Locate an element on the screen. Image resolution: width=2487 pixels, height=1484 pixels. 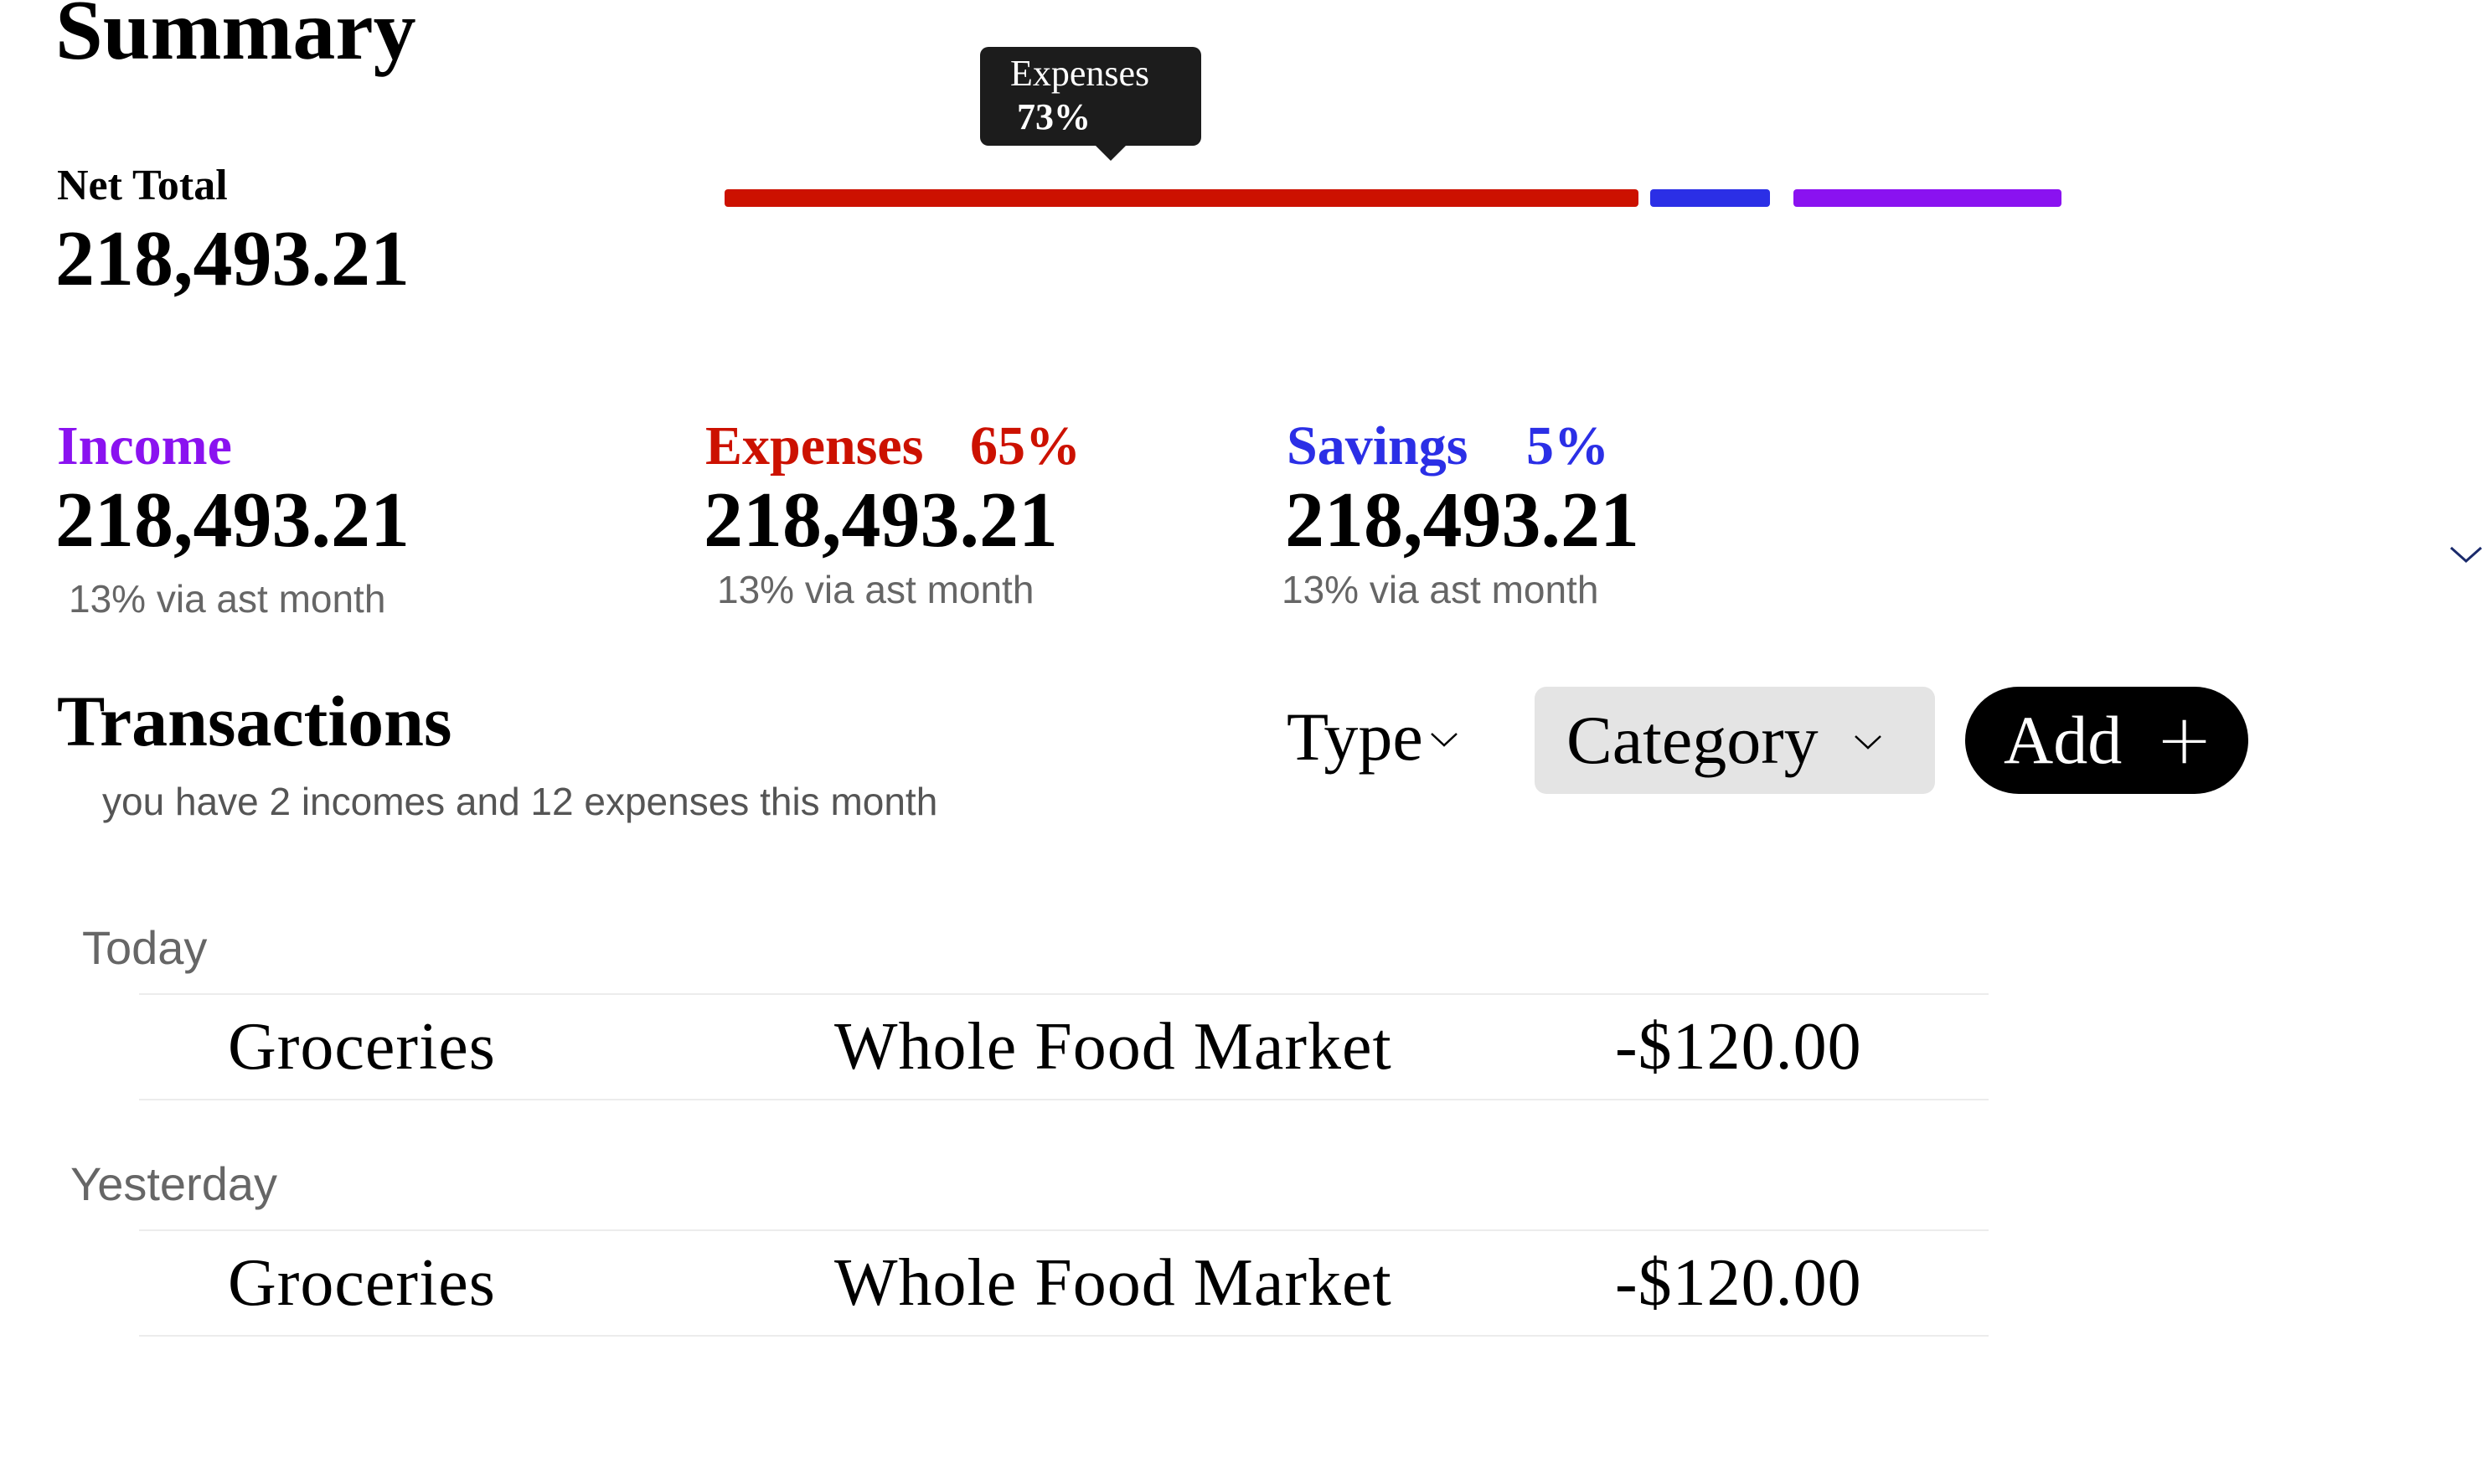
type-filter-dropdown: Type is located at coordinates (1373, 736).